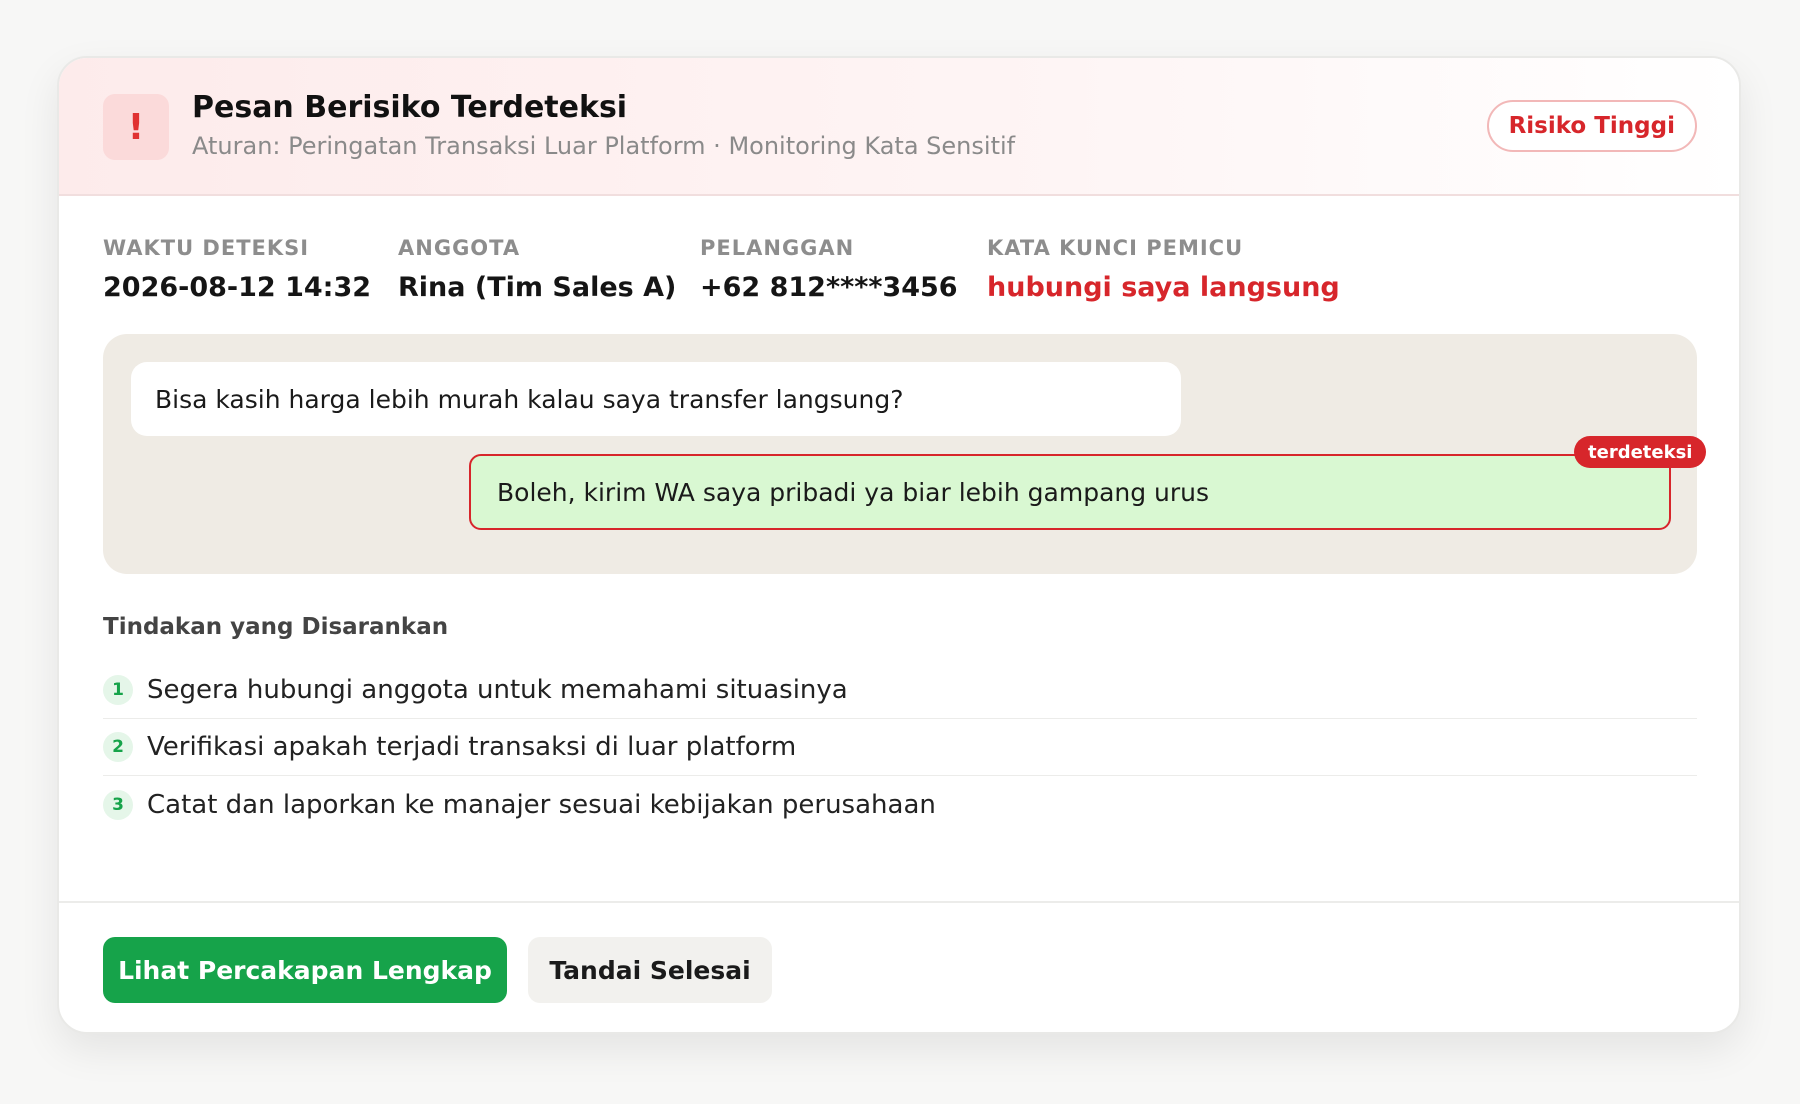 This screenshot has height=1104, width=1800. Describe the element at coordinates (118, 804) in the screenshot. I see `step-number-badge: 3` at that location.